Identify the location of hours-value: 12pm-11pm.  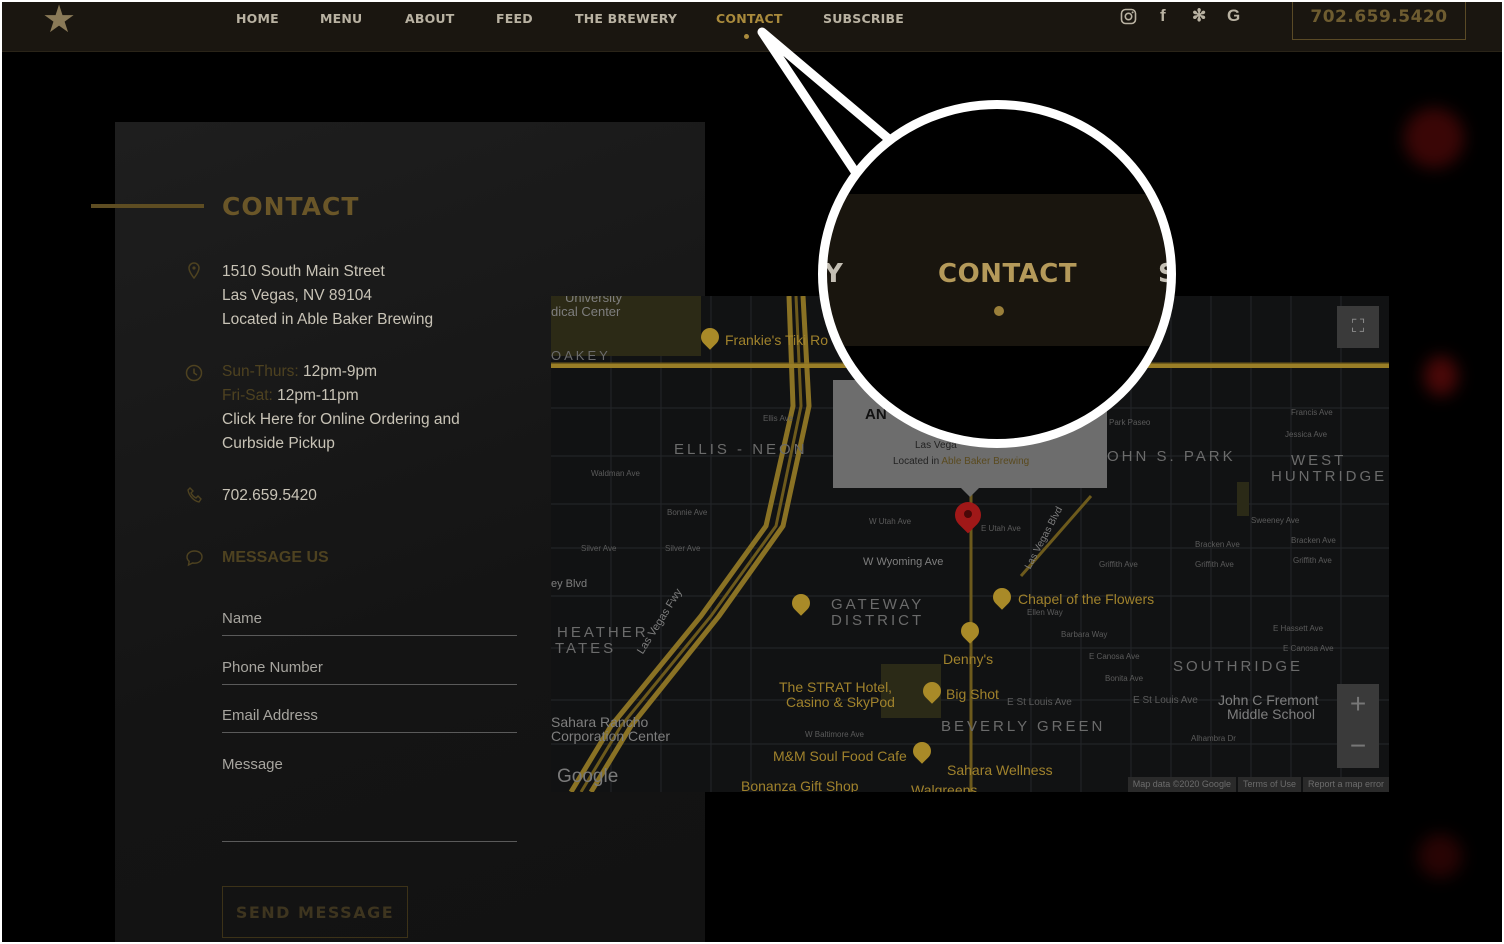
(315, 395).